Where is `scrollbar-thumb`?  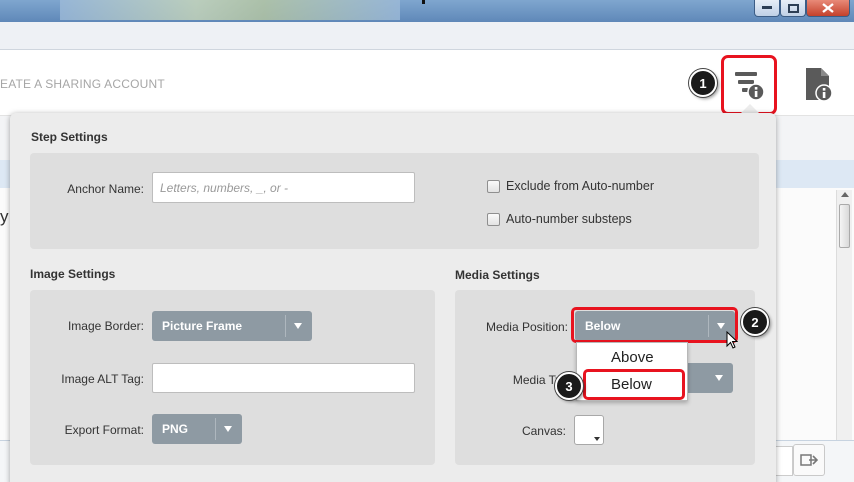 scrollbar-thumb is located at coordinates (844, 226).